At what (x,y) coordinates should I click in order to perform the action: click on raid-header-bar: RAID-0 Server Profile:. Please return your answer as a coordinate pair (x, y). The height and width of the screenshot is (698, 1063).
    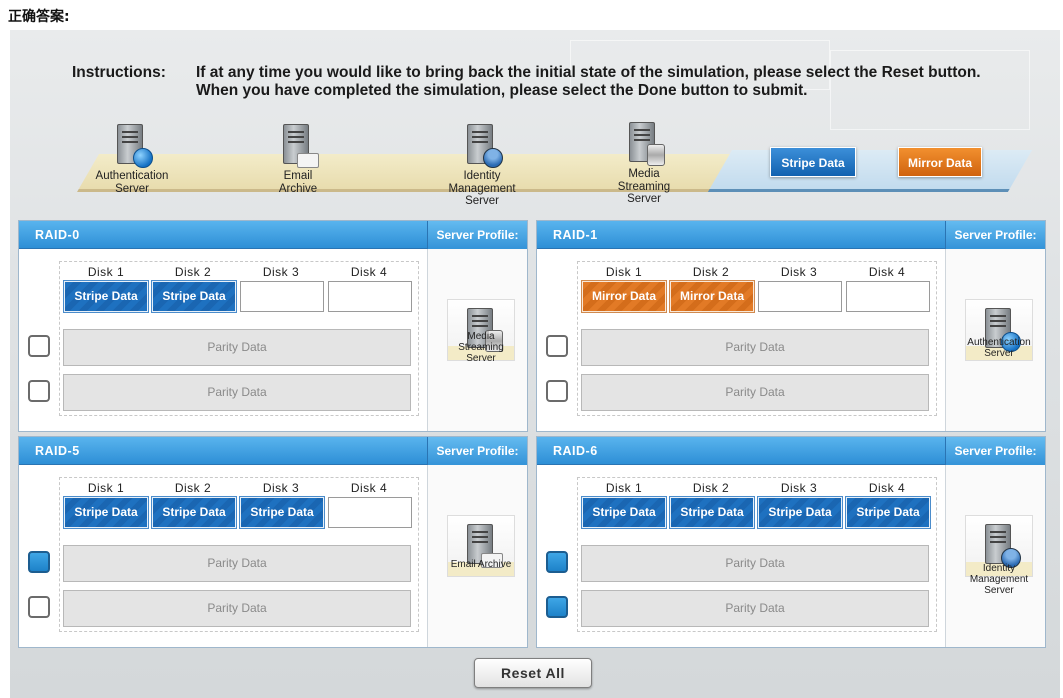
    Looking at the image, I should click on (273, 235).